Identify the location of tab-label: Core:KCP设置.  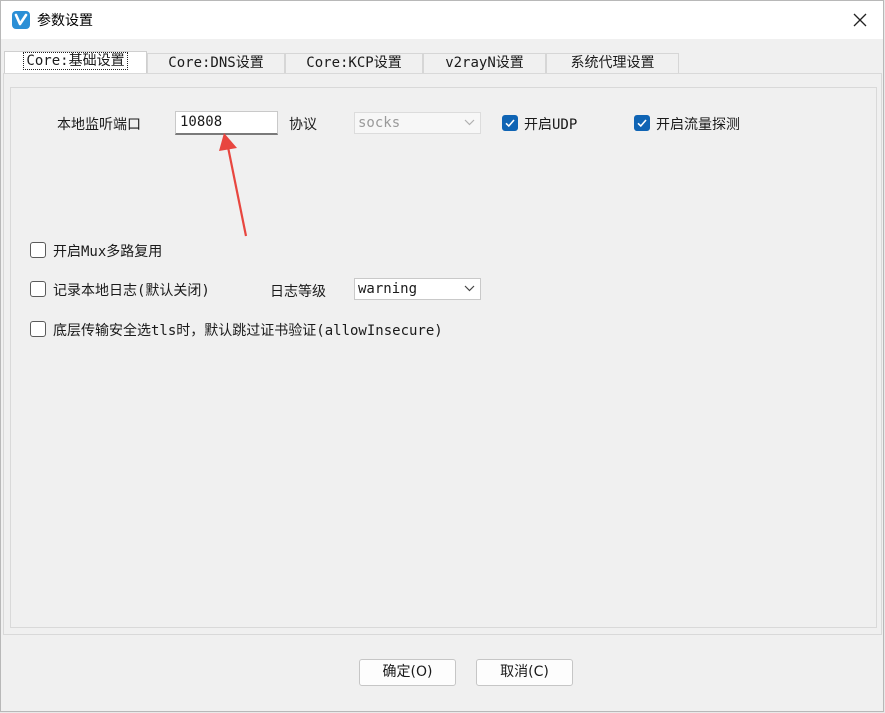
(354, 63).